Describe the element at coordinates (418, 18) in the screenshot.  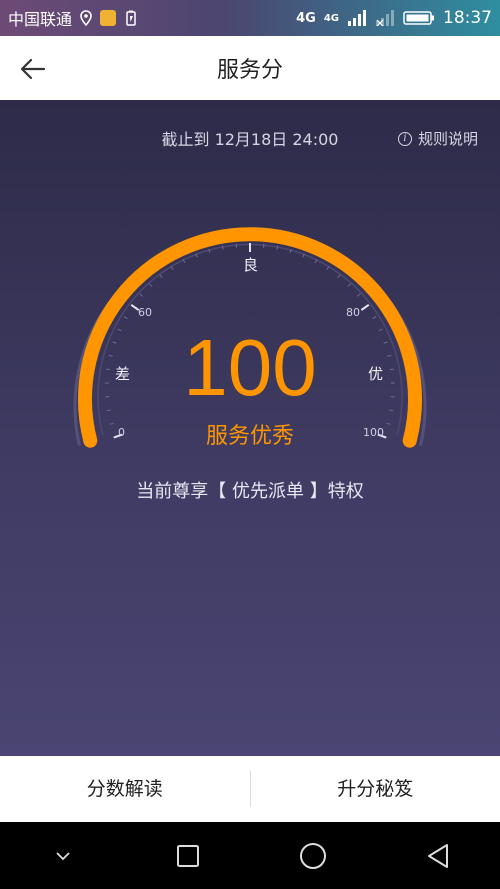
I see `battery-icon` at that location.